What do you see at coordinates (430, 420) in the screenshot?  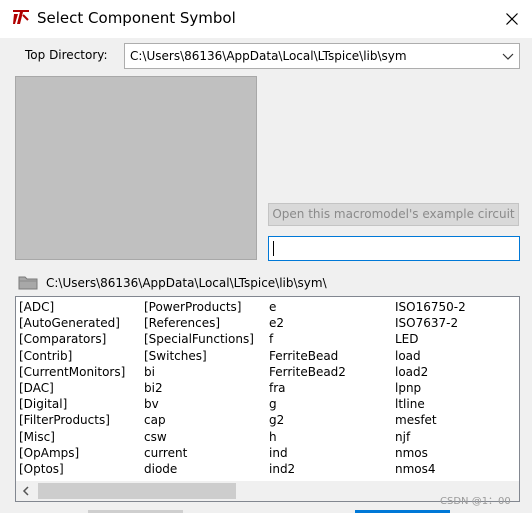 I see `list-item: mesfet` at bounding box center [430, 420].